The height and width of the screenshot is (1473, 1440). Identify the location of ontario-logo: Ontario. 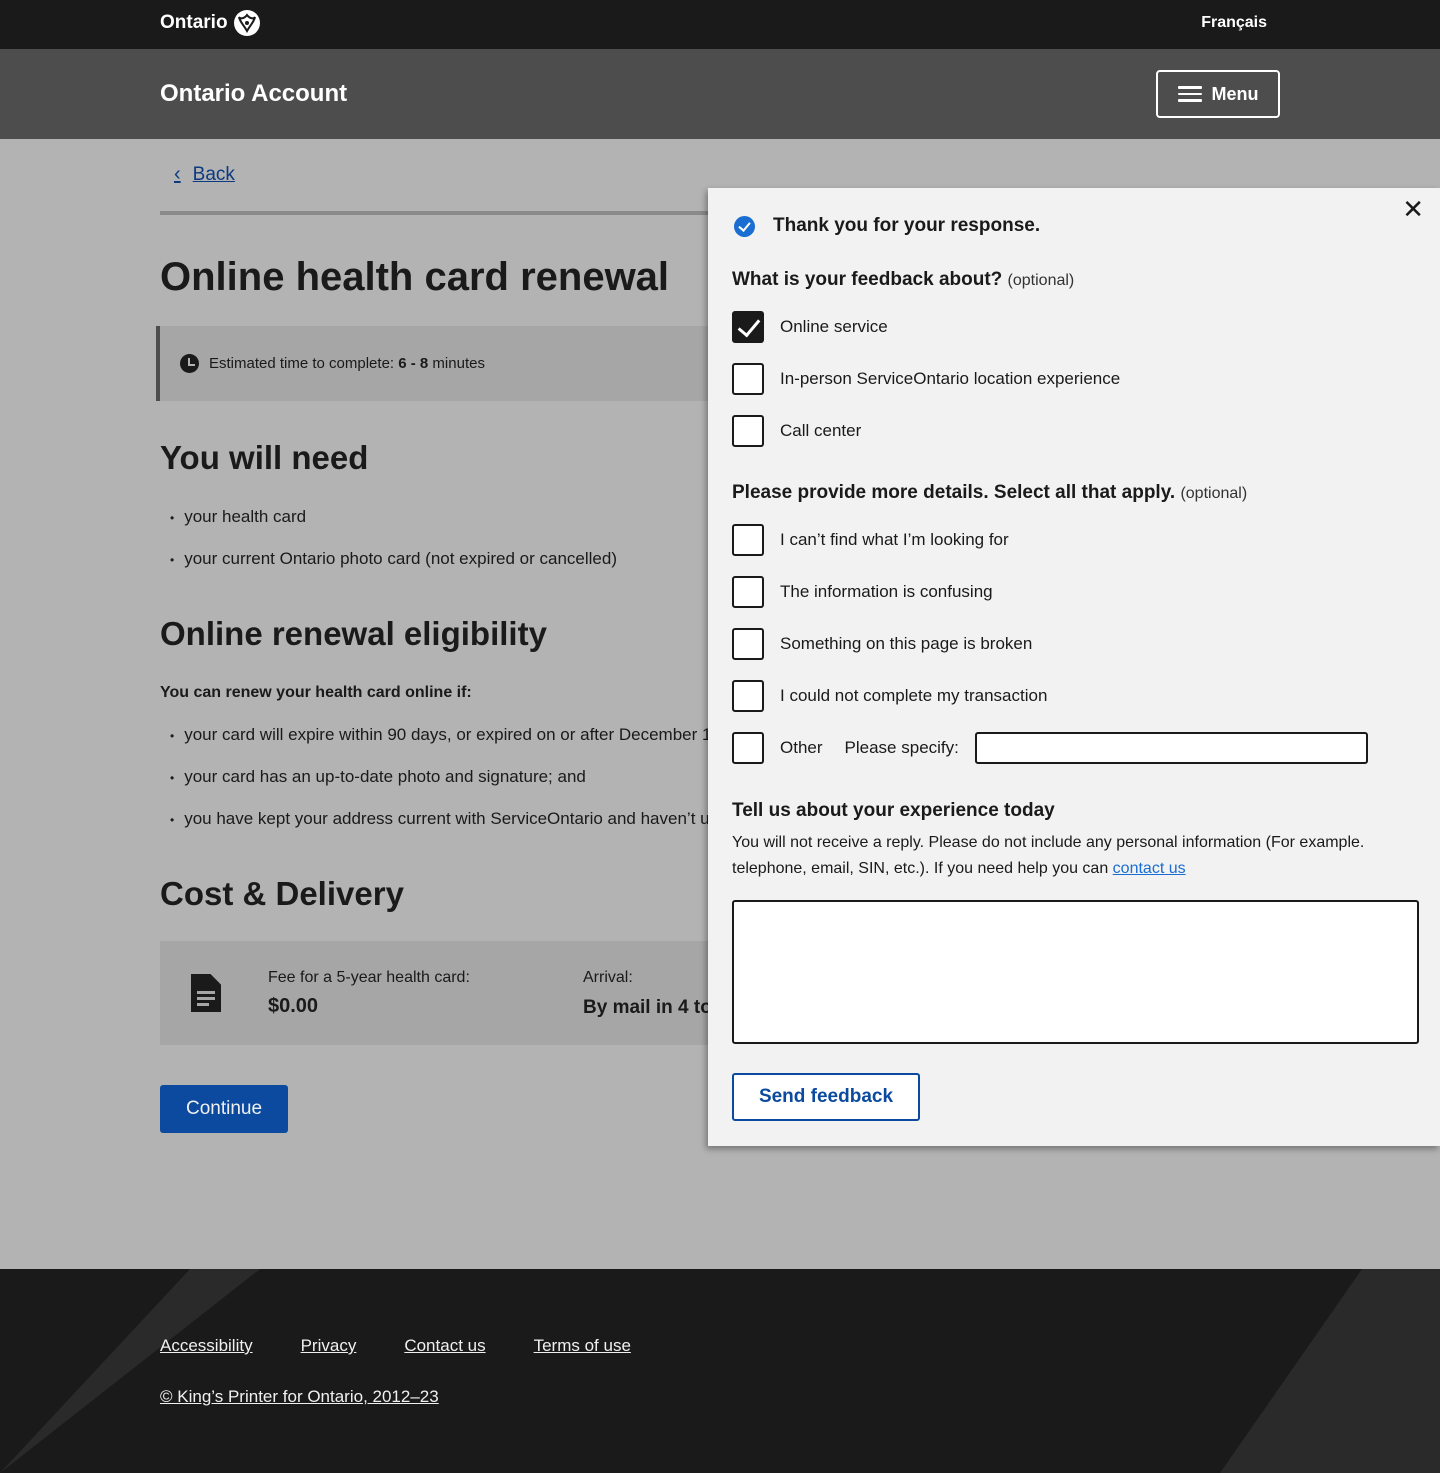
(210, 23).